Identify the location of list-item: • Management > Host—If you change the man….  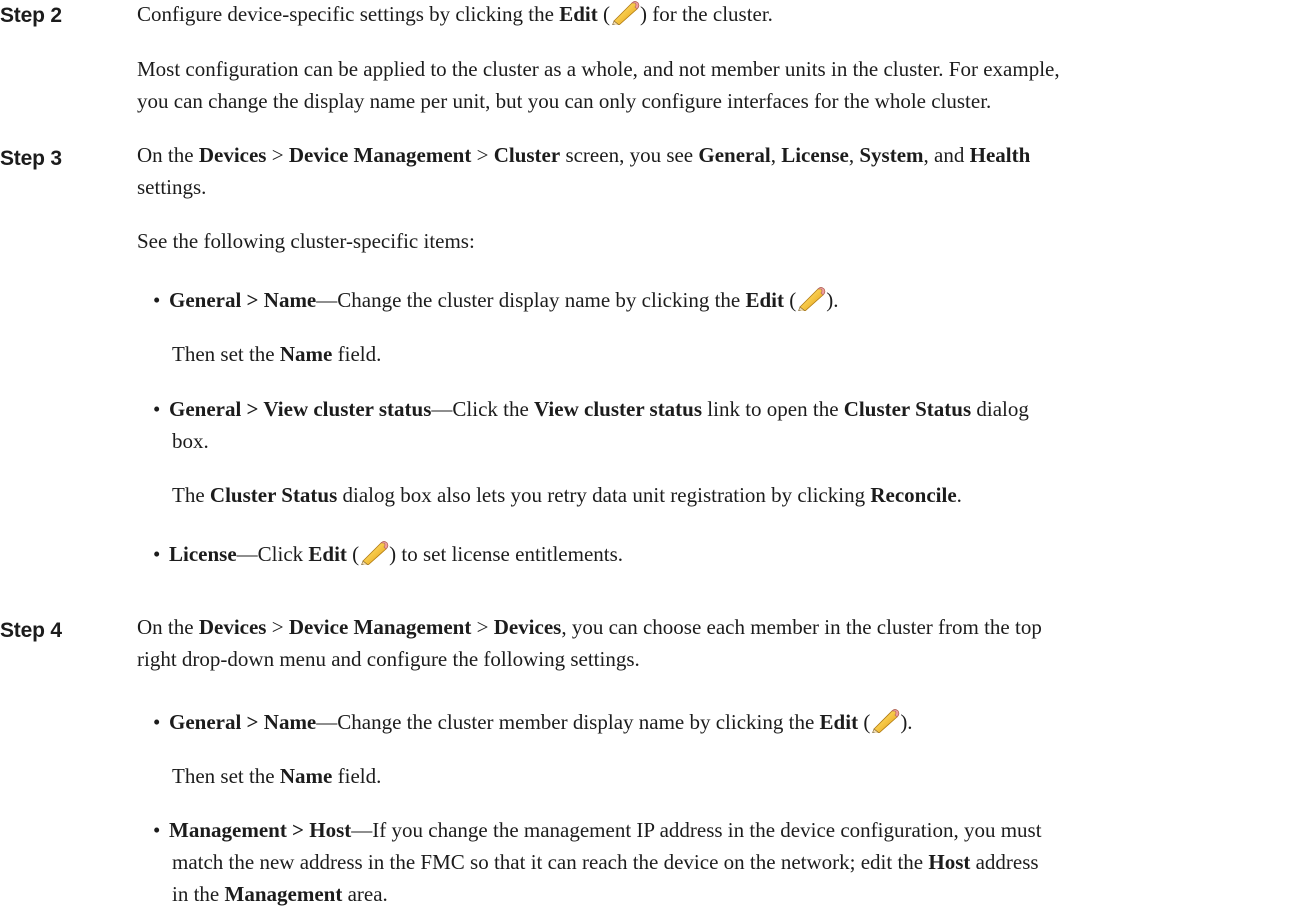
(597, 830).